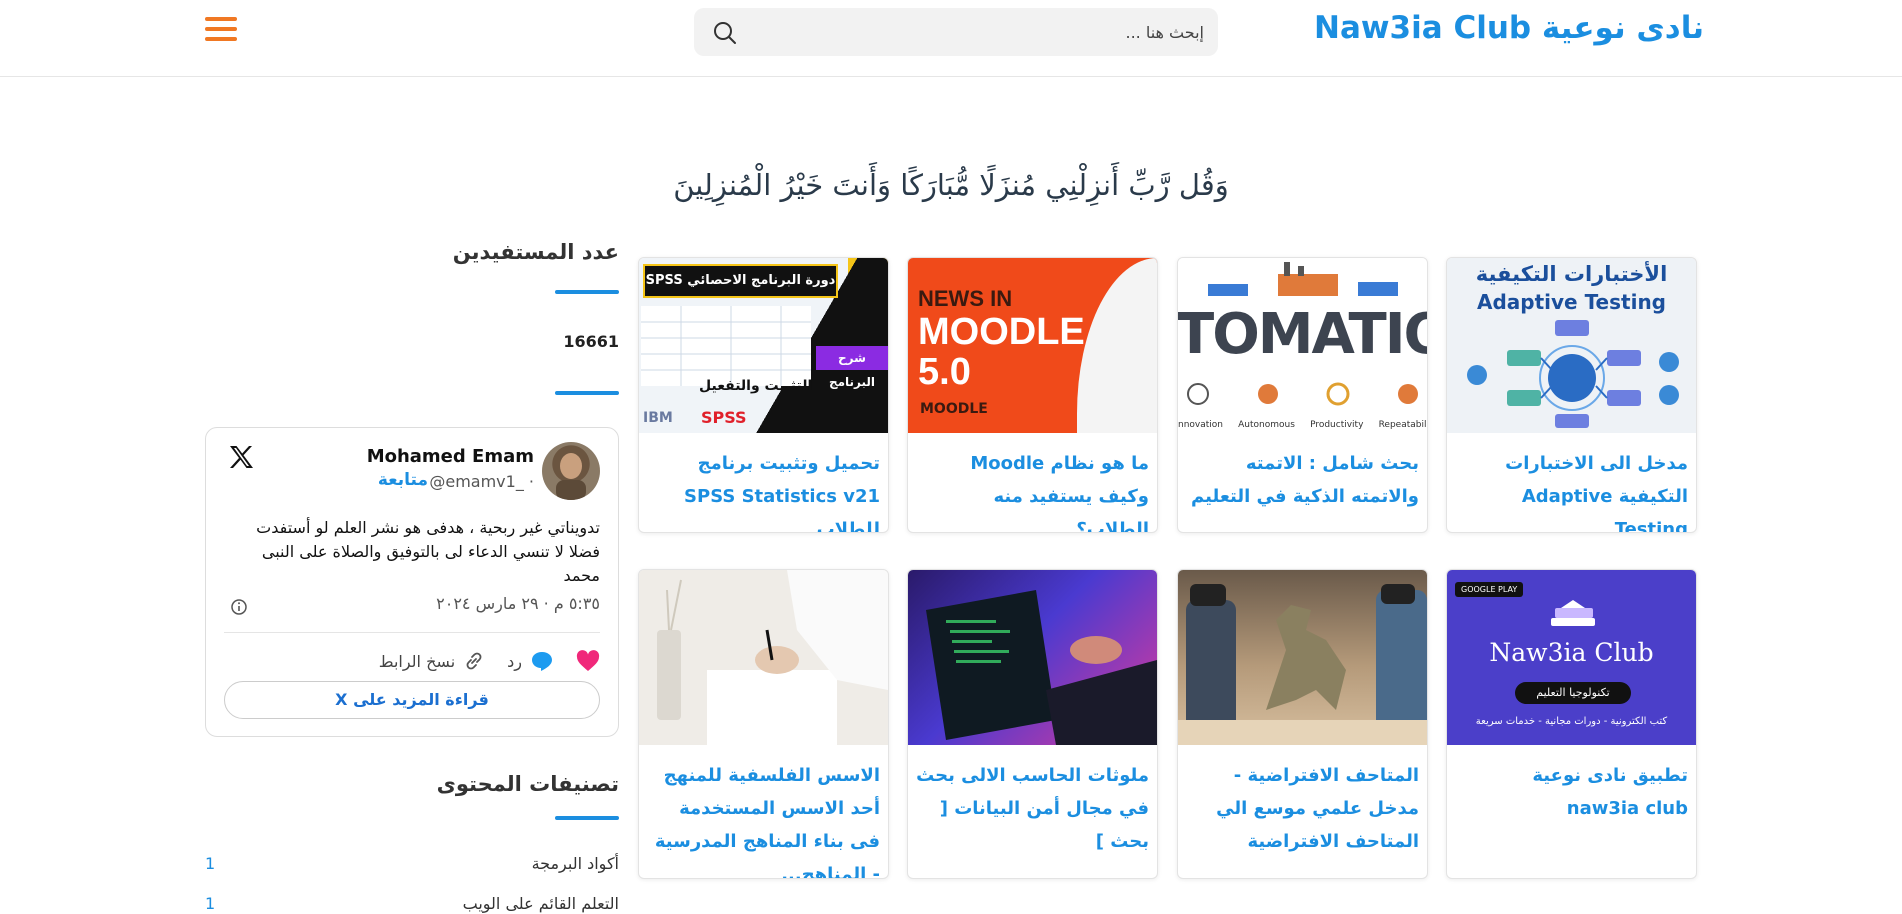 Image resolution: width=1902 pixels, height=914 pixels. Describe the element at coordinates (1402, 425) in the screenshot. I see `thumb-label: Repeatabili` at that location.